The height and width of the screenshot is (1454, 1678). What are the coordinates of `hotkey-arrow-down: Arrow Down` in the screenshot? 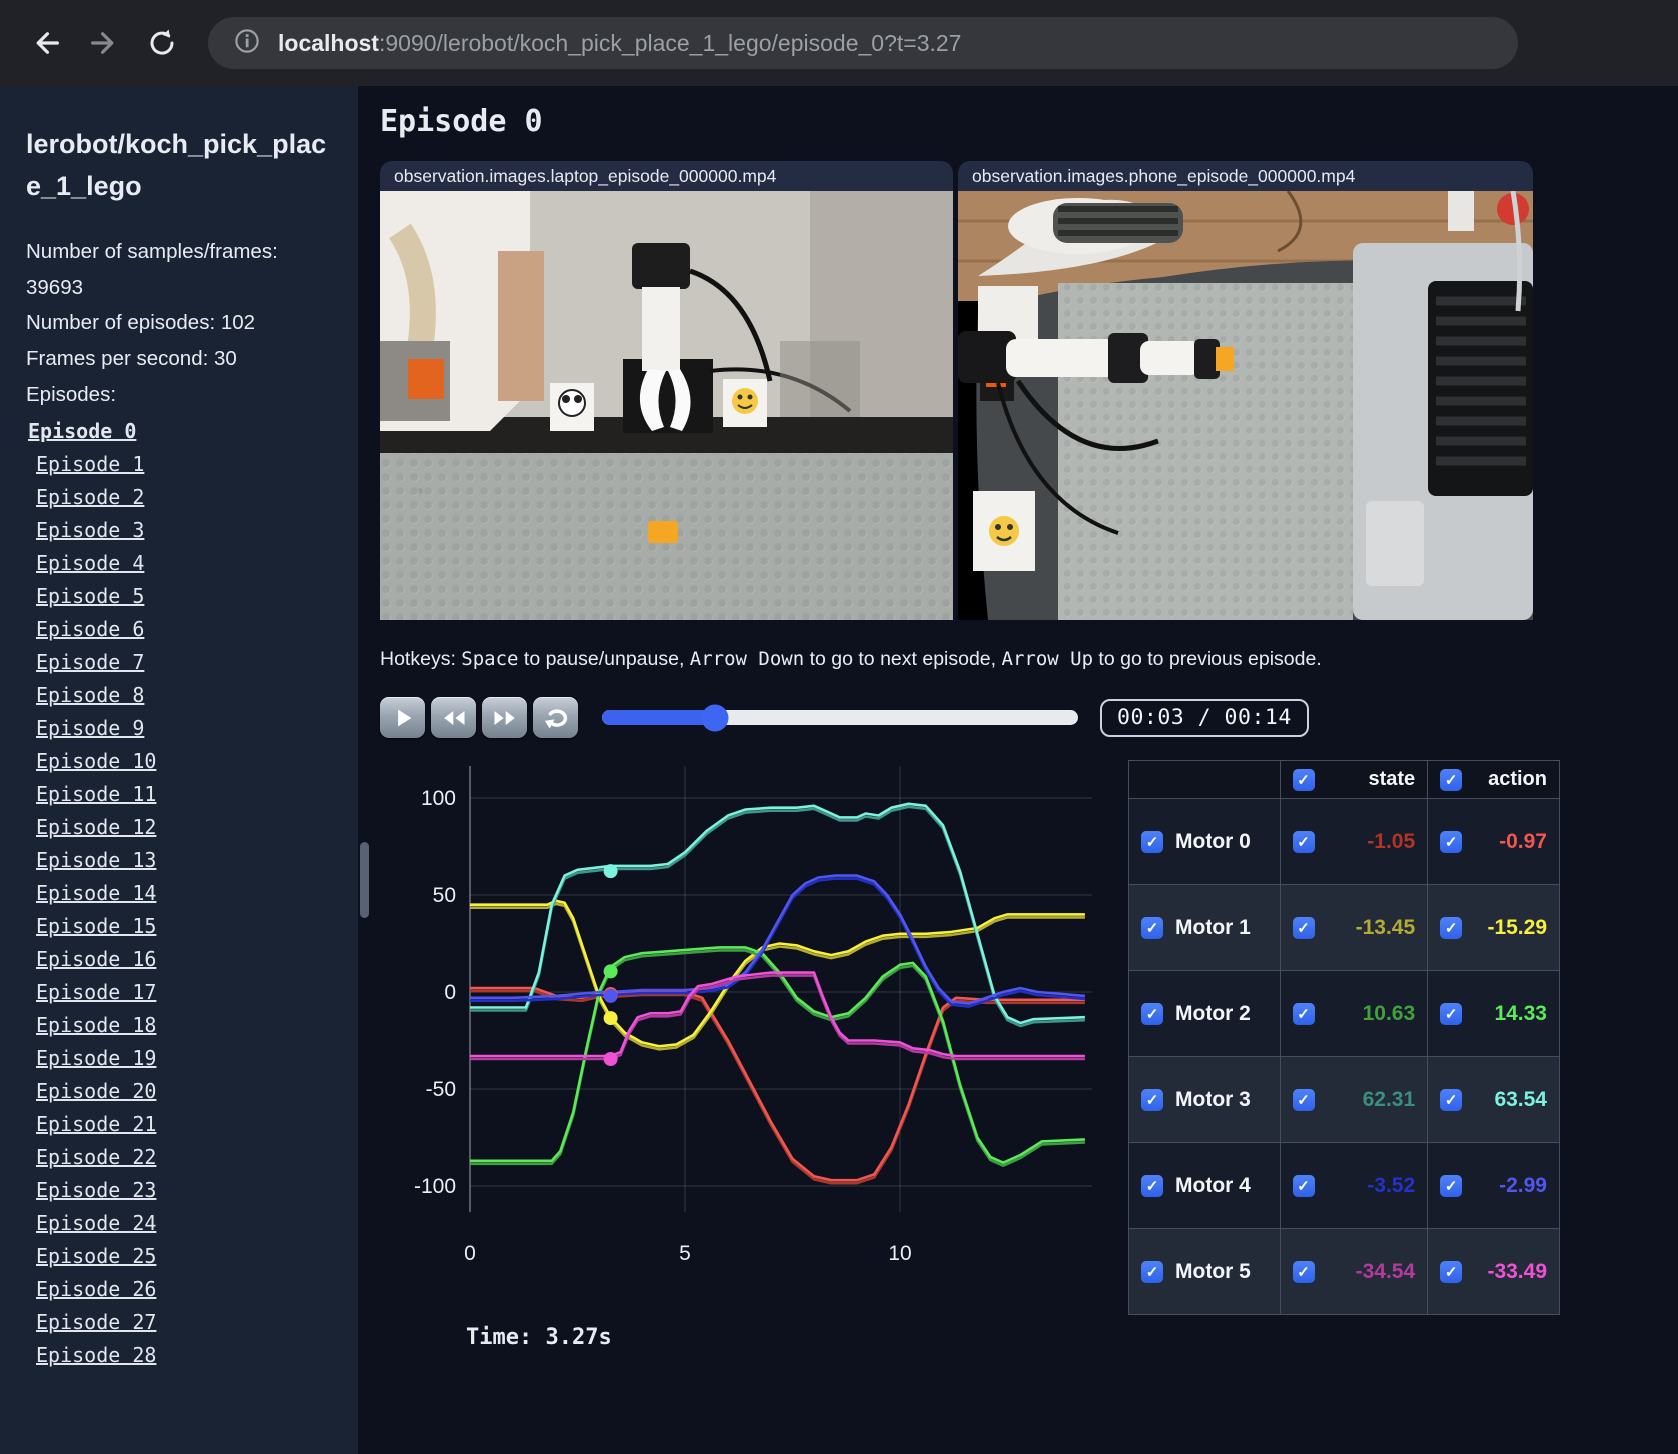 It's located at (747, 659).